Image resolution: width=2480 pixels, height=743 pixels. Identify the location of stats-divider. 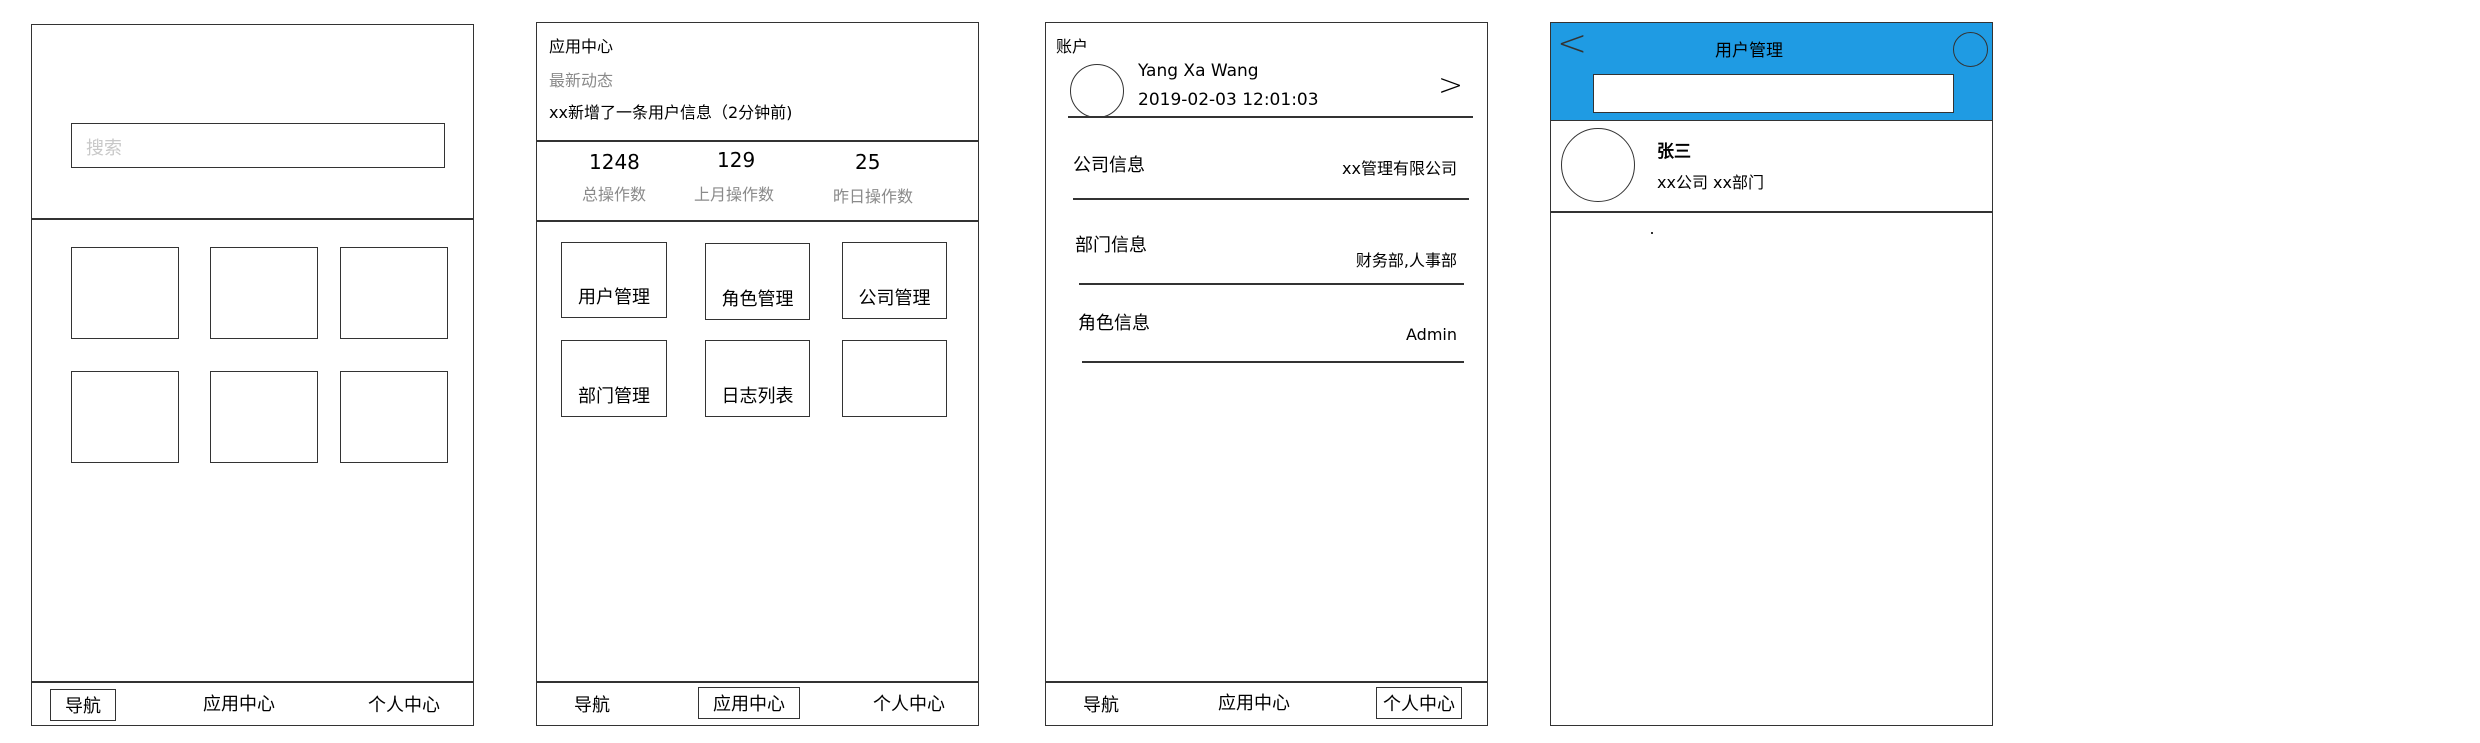
(757, 221).